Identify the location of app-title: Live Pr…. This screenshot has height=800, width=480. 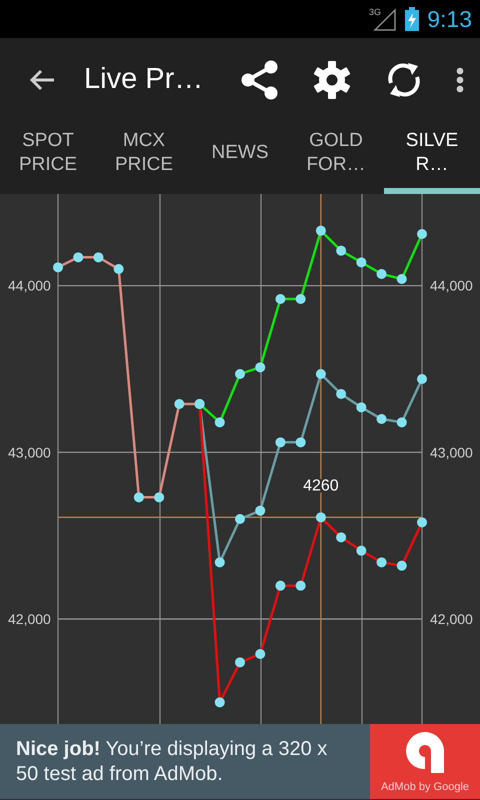
(144, 80).